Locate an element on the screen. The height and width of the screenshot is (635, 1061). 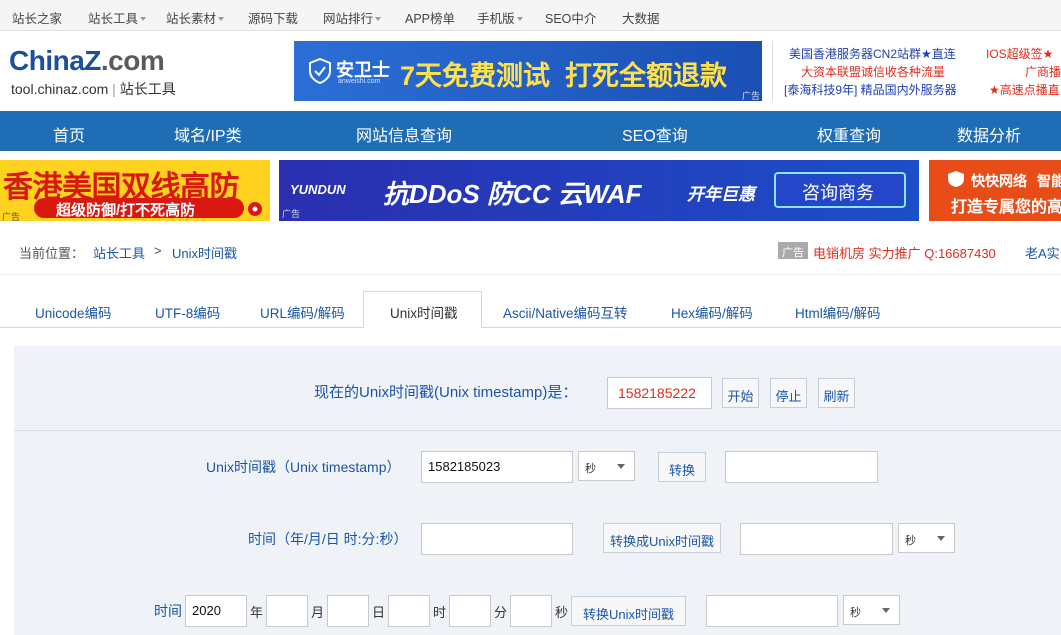
unit-select-2: 秒 is located at coordinates (926, 538).